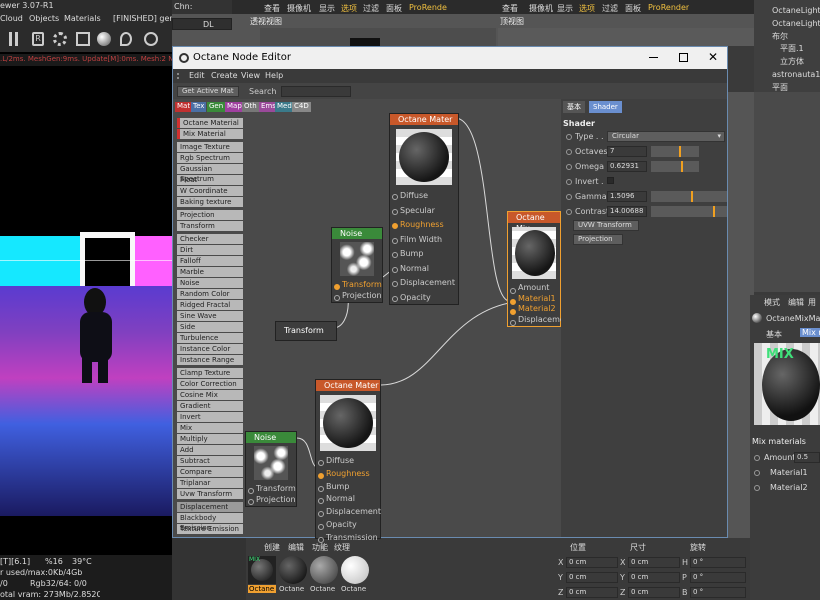 The width and height of the screenshot is (820, 600). What do you see at coordinates (807, 457) in the screenshot?
I see `amount-input: 0.5` at bounding box center [807, 457].